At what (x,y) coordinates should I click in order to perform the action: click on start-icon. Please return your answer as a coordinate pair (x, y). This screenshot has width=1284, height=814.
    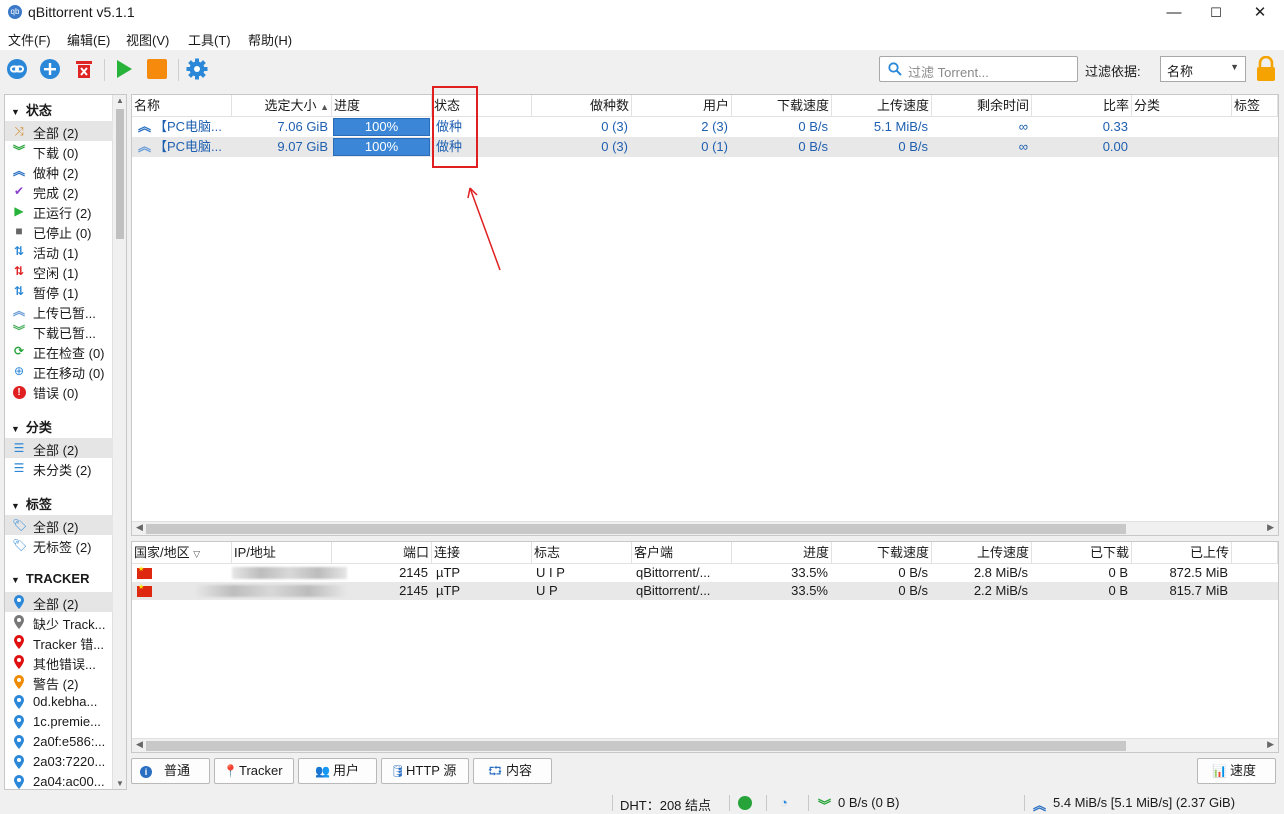
    Looking at the image, I should click on (124, 69).